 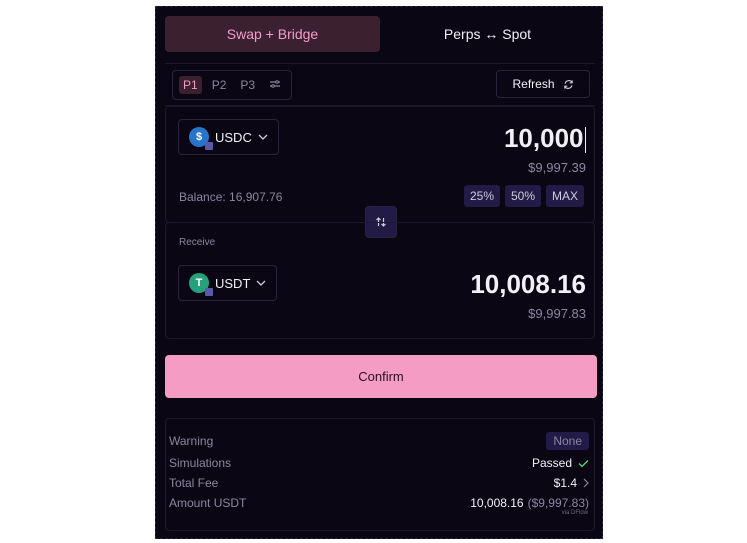 I want to click on tab-swap-bridge: Swap + Bridge, so click(x=272, y=34).